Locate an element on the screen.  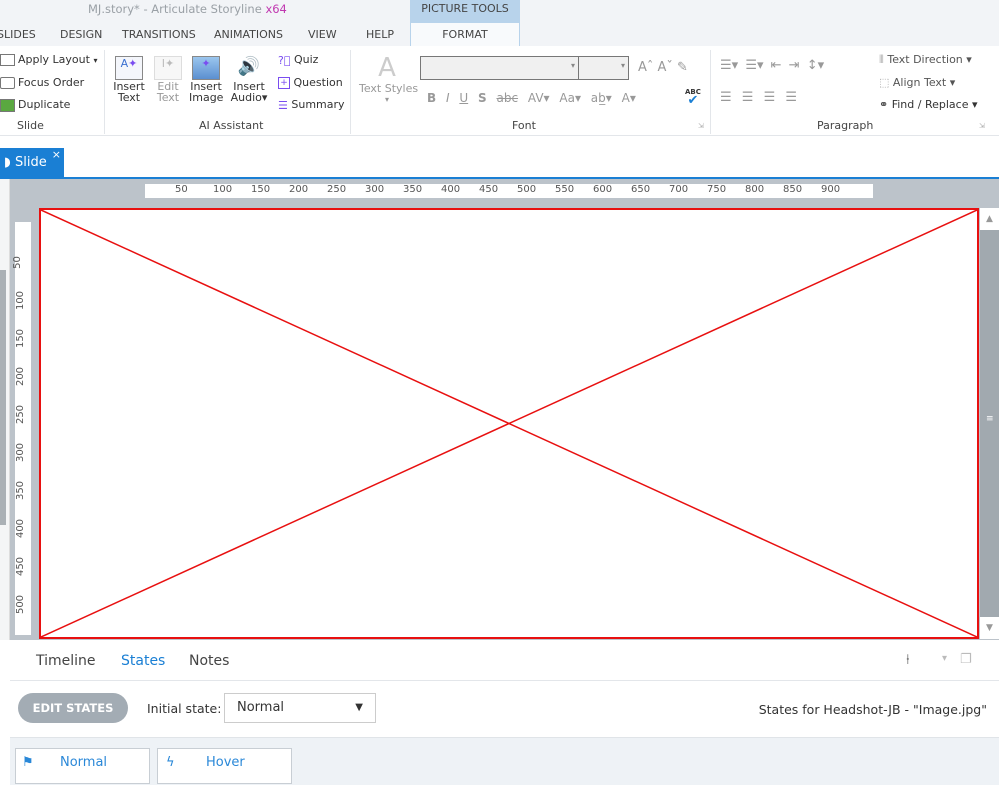
close-icon: × is located at coordinates (56, 154).